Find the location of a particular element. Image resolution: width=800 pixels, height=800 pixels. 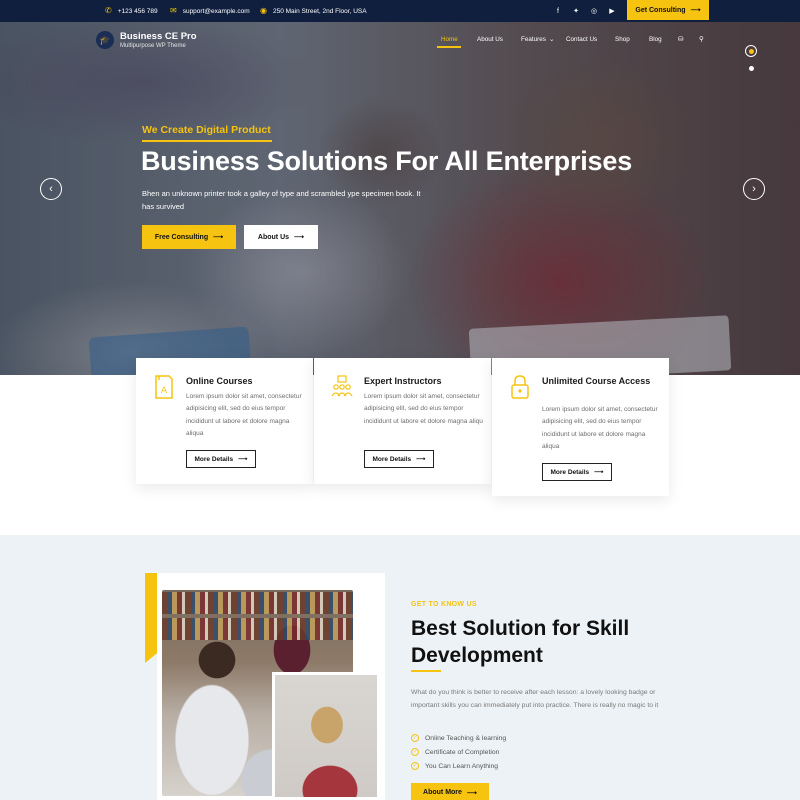

list-item: ✓ Online Teaching & learning is located at coordinates (458, 738).